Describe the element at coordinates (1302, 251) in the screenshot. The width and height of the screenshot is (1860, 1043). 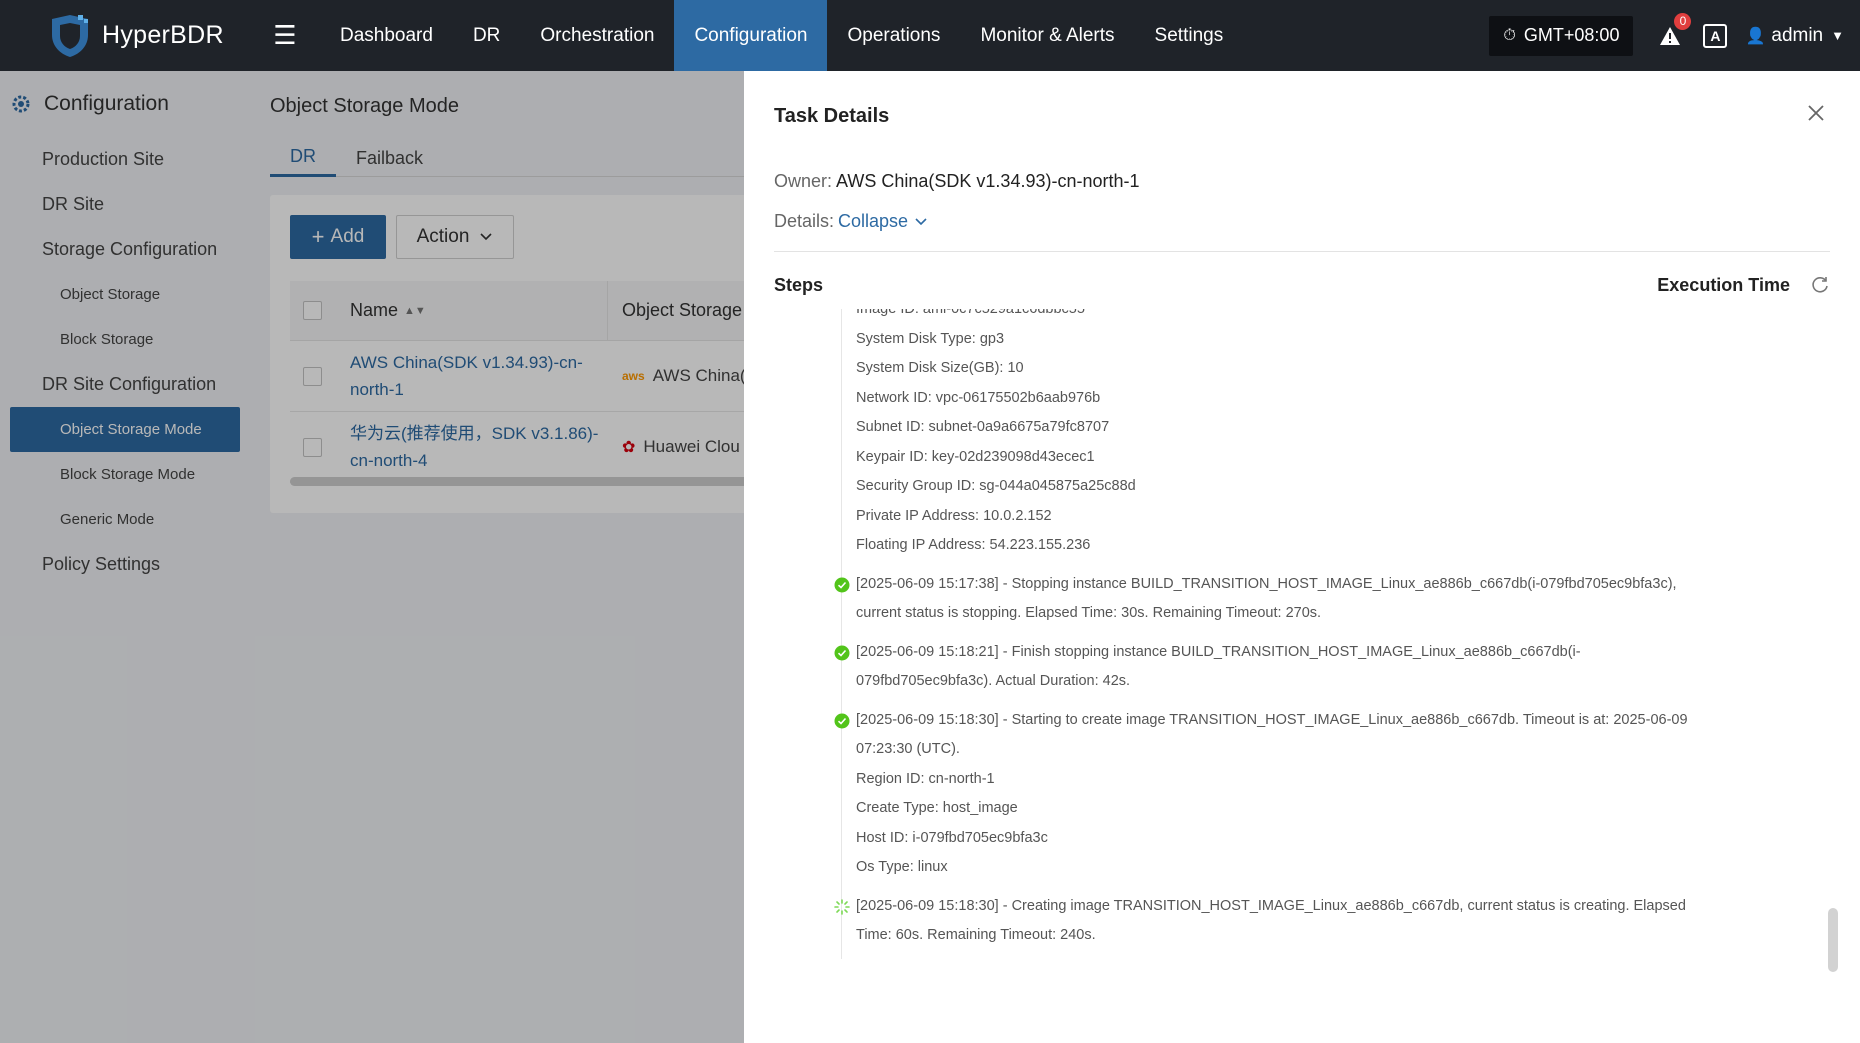
I see `divider` at that location.